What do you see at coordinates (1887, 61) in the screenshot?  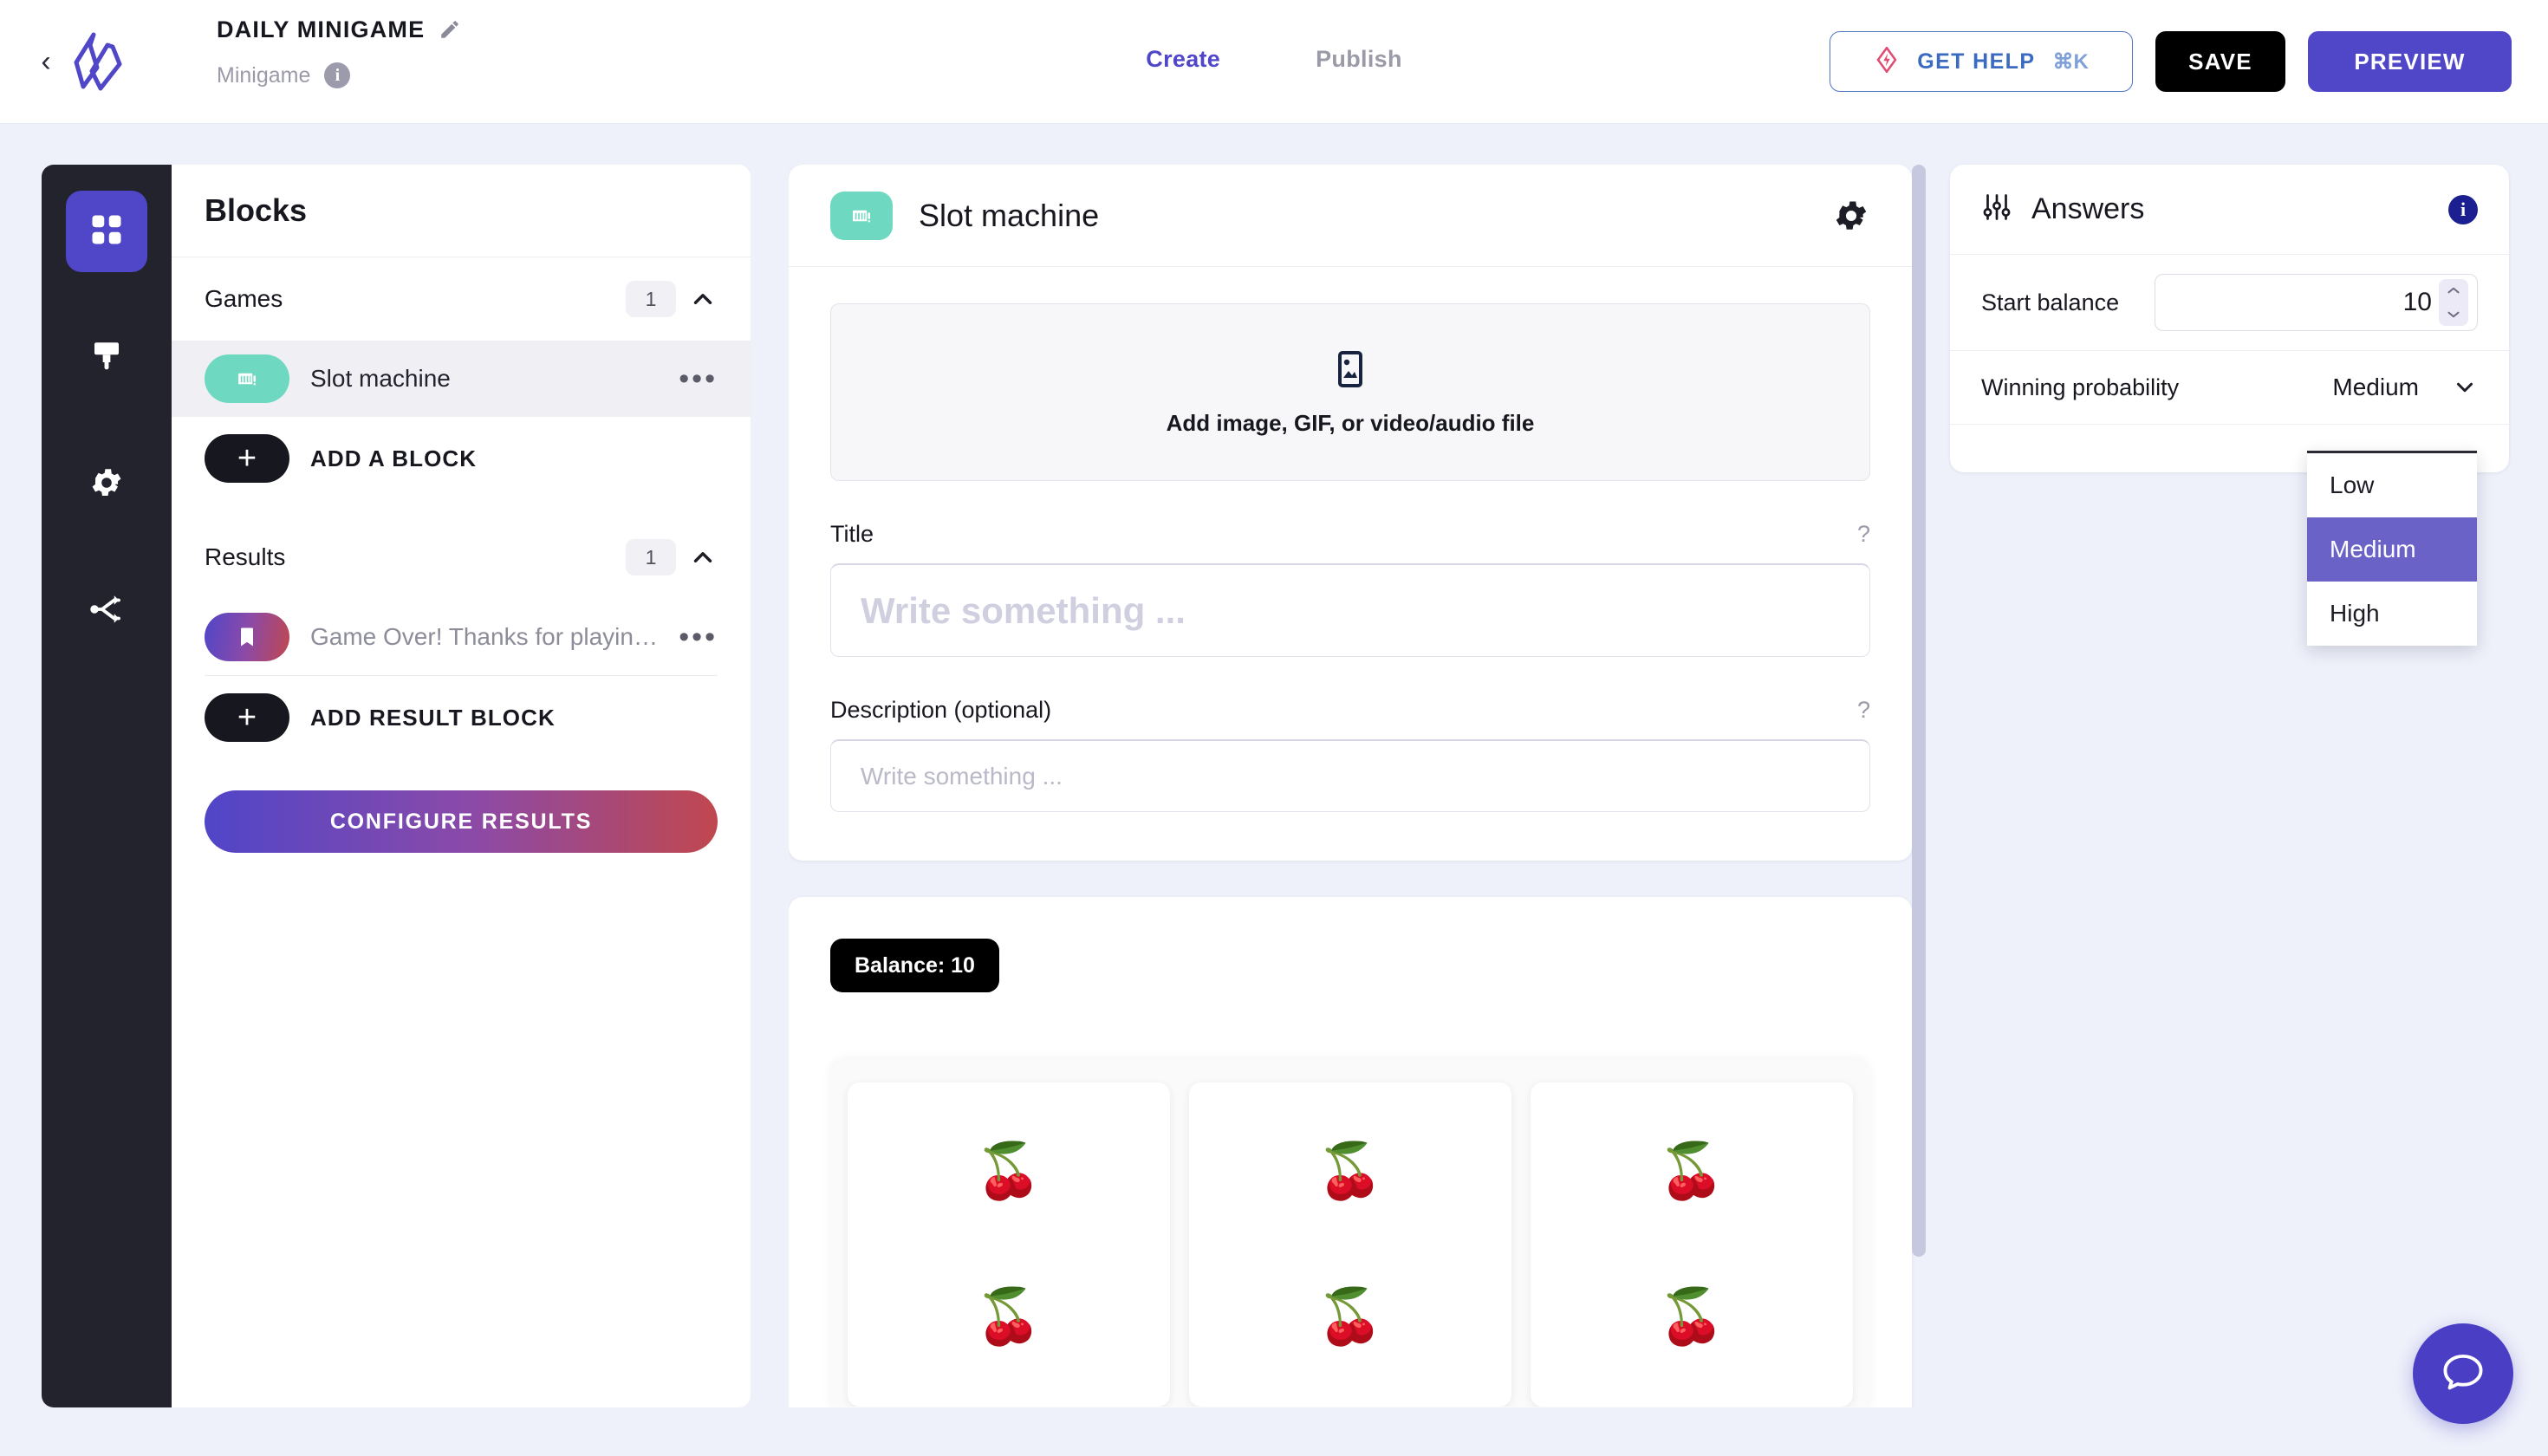 I see `lightning-diamond-icon` at bounding box center [1887, 61].